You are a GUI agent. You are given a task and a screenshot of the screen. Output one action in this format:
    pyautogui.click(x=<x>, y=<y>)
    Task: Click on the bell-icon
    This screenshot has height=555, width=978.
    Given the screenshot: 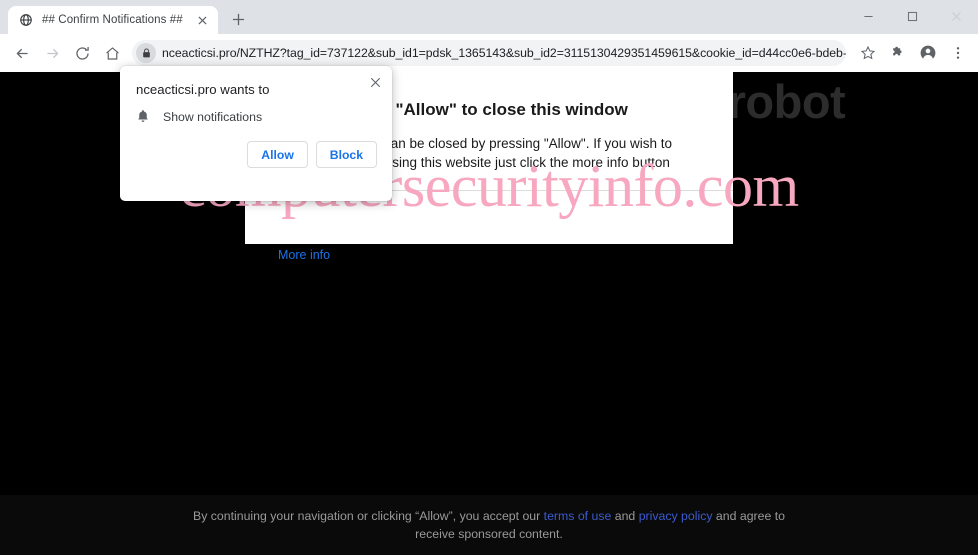 What is the action you would take?
    pyautogui.click(x=143, y=116)
    